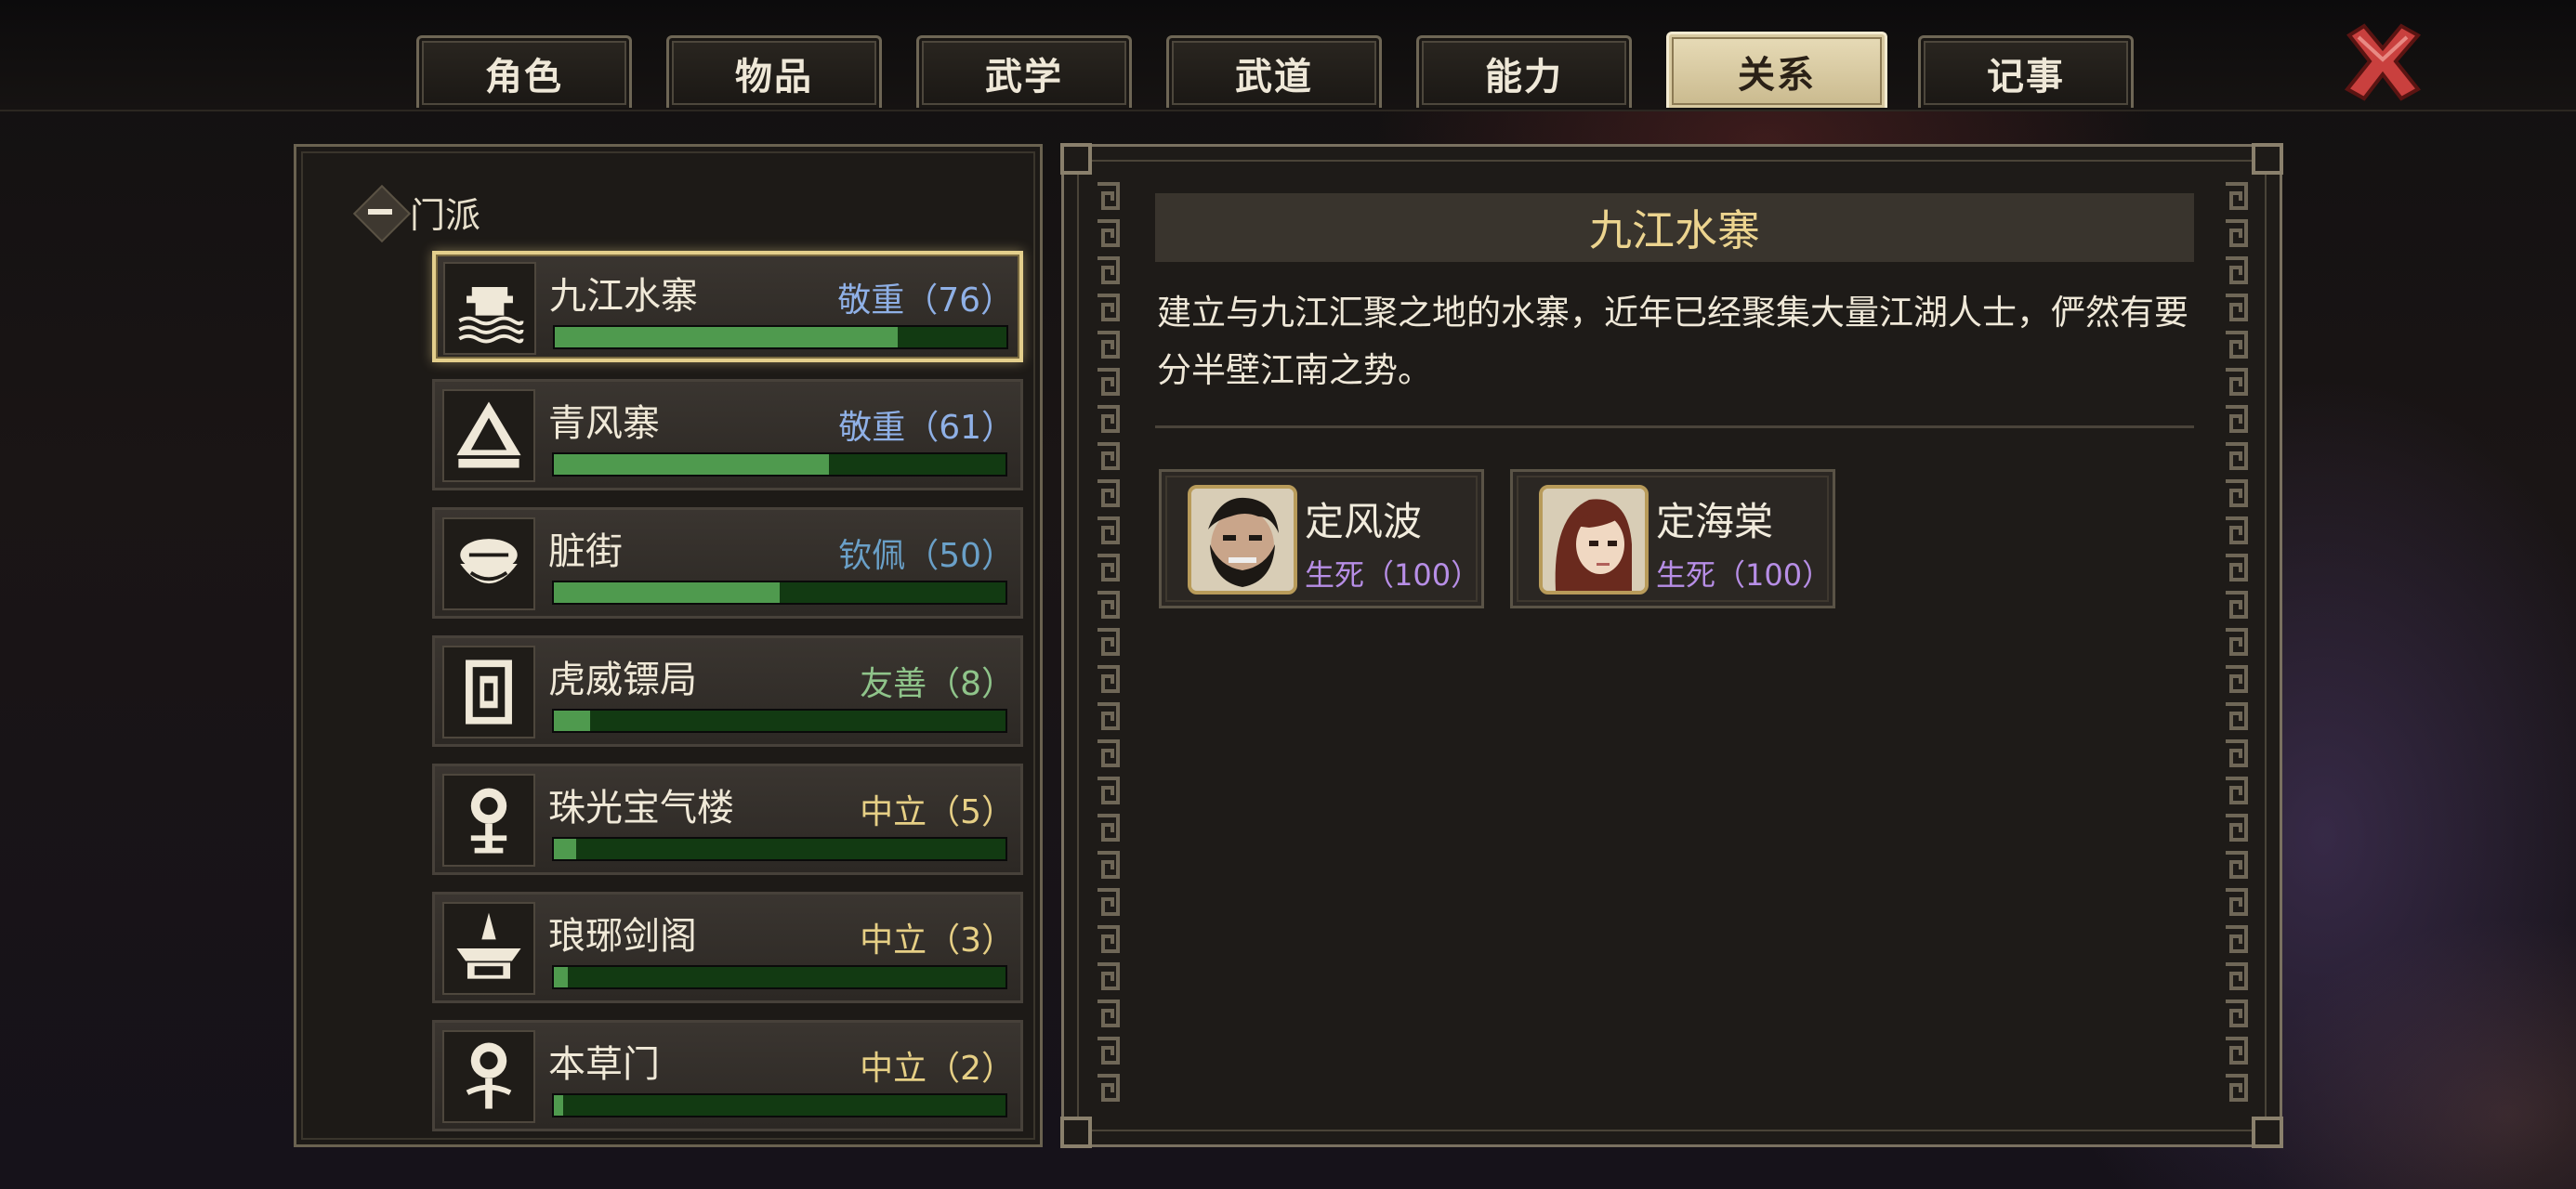  What do you see at coordinates (1242, 539) in the screenshot?
I see `bearded-man-portrait` at bounding box center [1242, 539].